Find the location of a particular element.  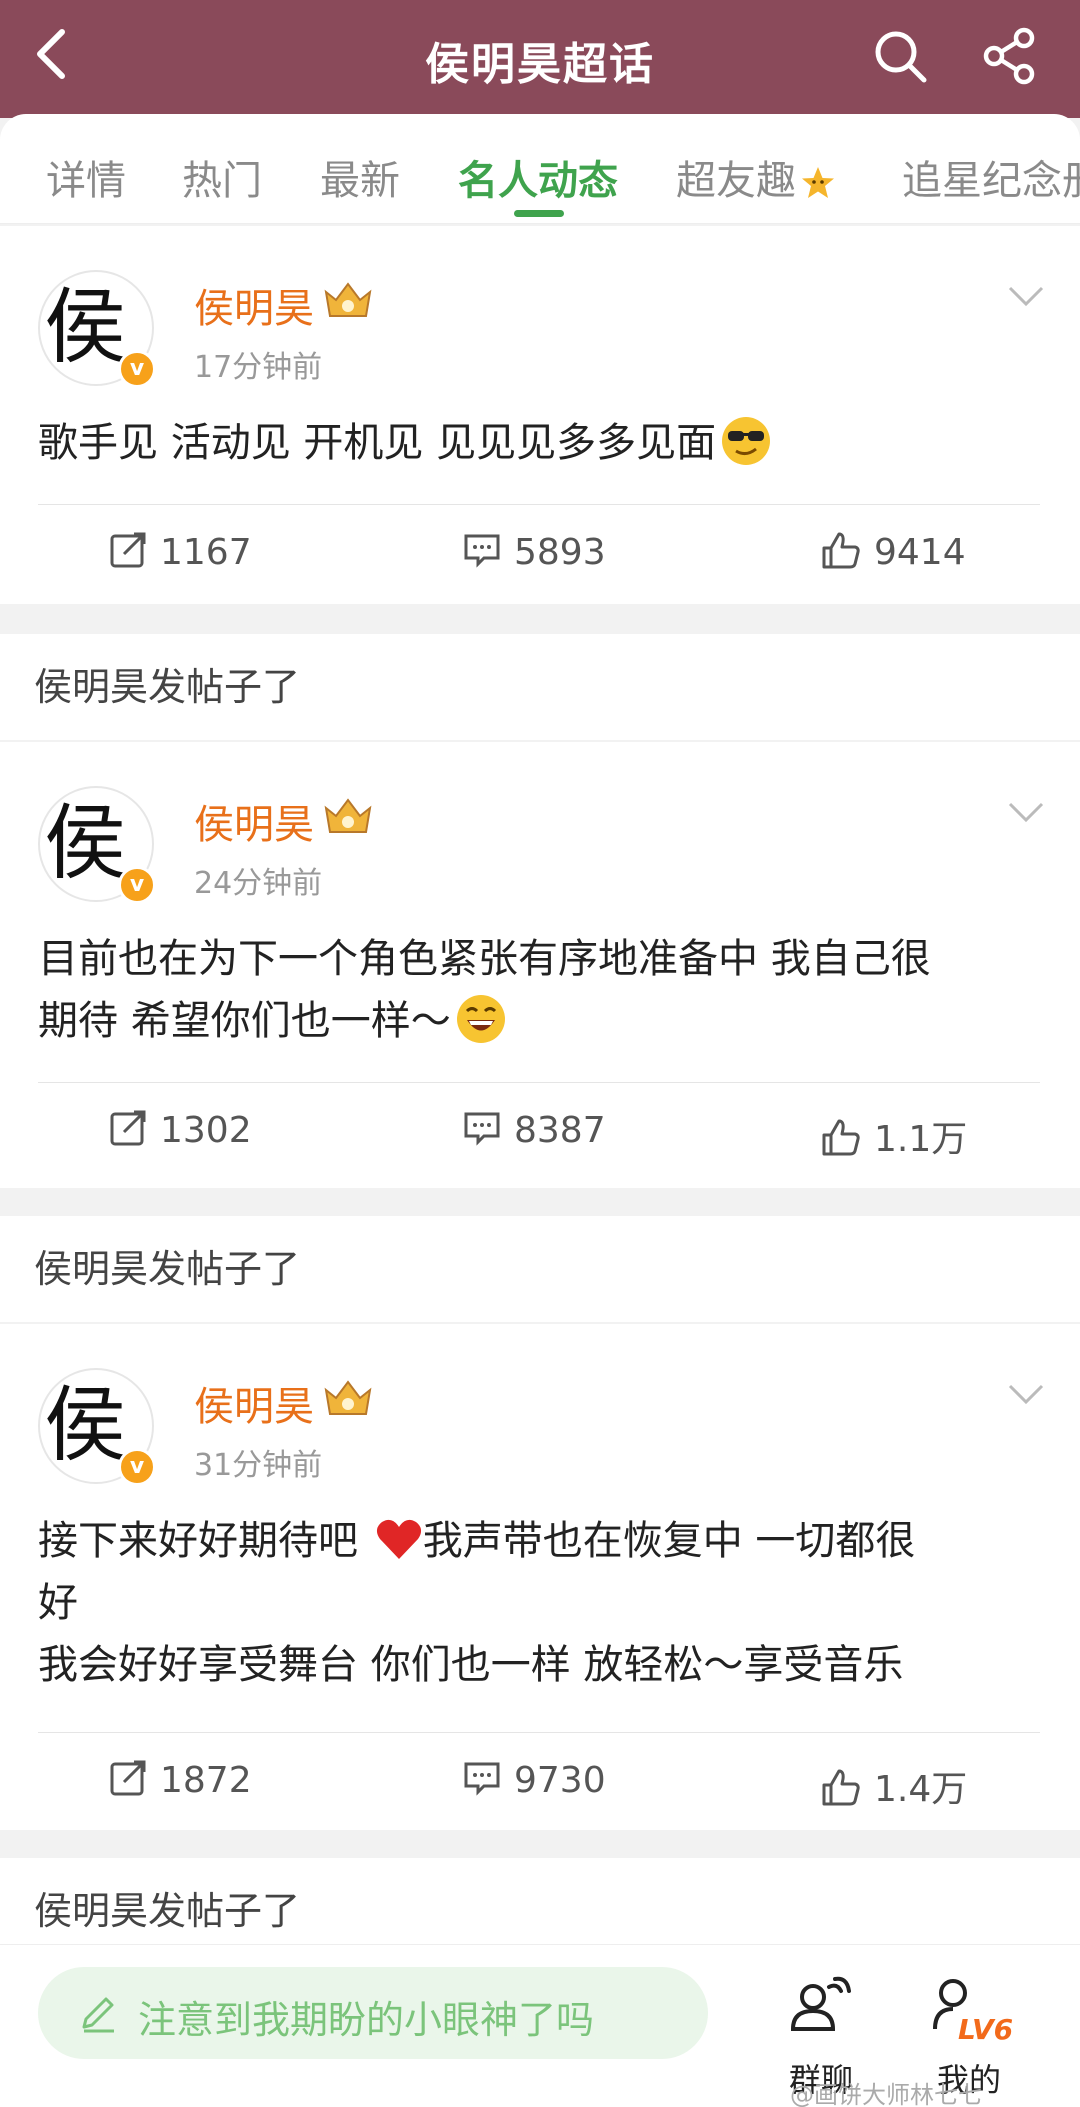

like-count: 1.4万 is located at coordinates (921, 1789).